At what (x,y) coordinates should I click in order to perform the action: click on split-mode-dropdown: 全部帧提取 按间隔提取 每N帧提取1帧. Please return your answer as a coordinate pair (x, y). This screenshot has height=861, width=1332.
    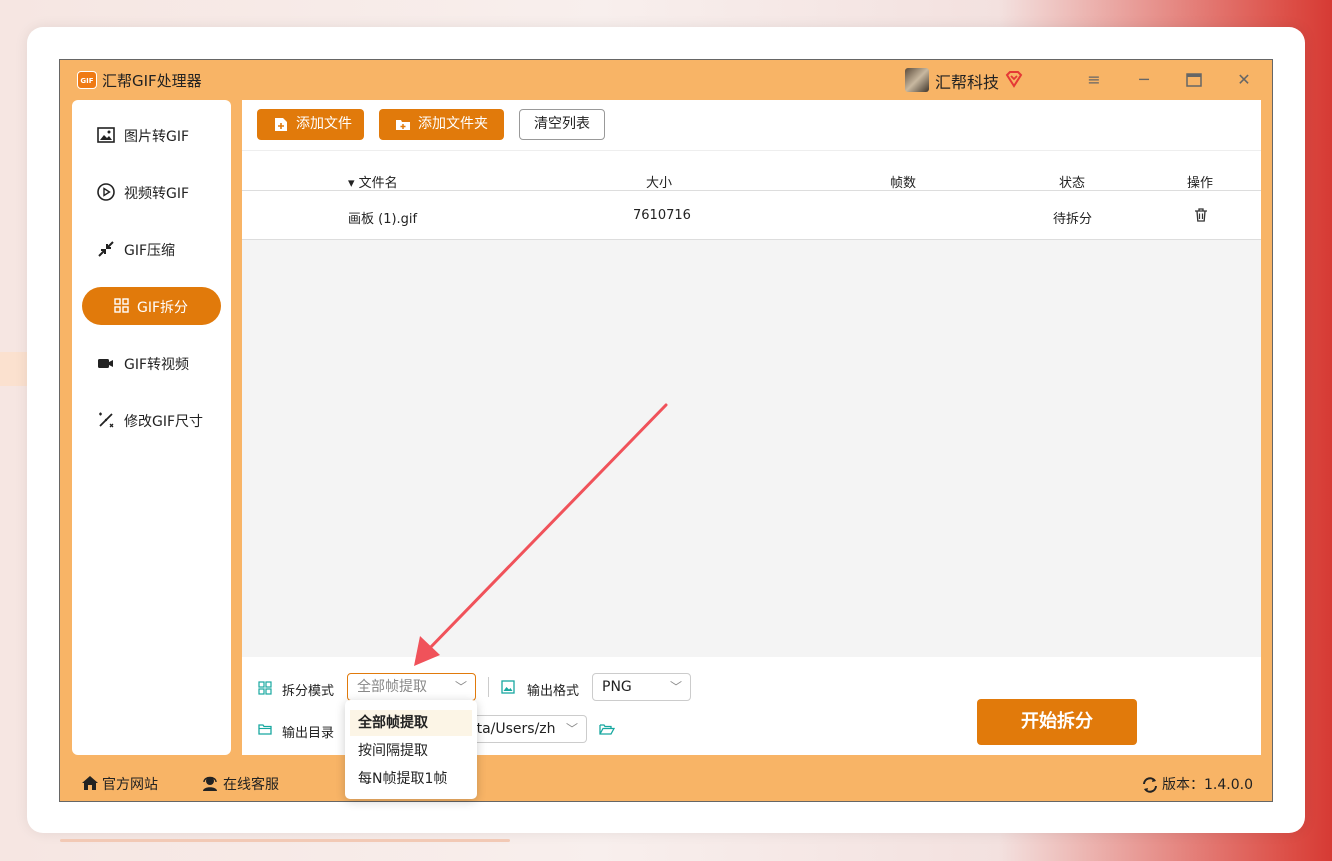
    Looking at the image, I should click on (411, 749).